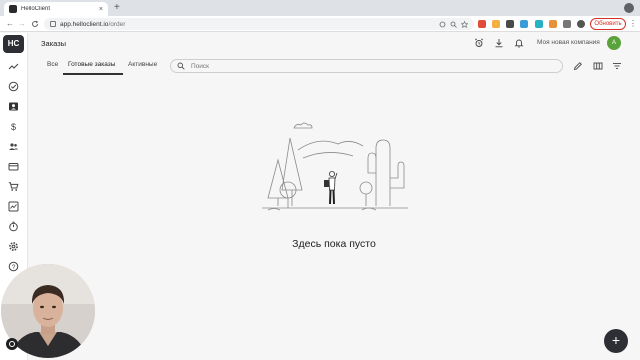 The width and height of the screenshot is (640, 360). Describe the element at coordinates (13, 186) in the screenshot. I see `cart-icon` at that location.